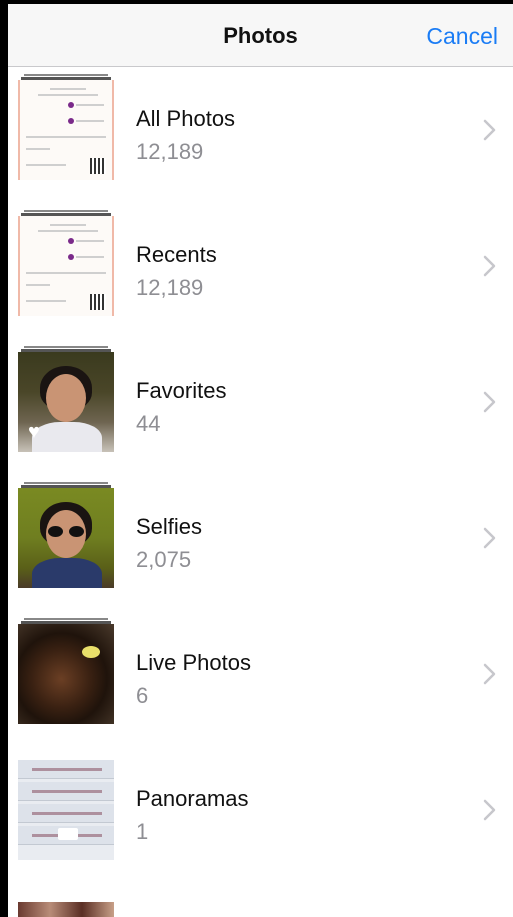 This screenshot has width=513, height=917. I want to click on album-count: 6, so click(142, 695).